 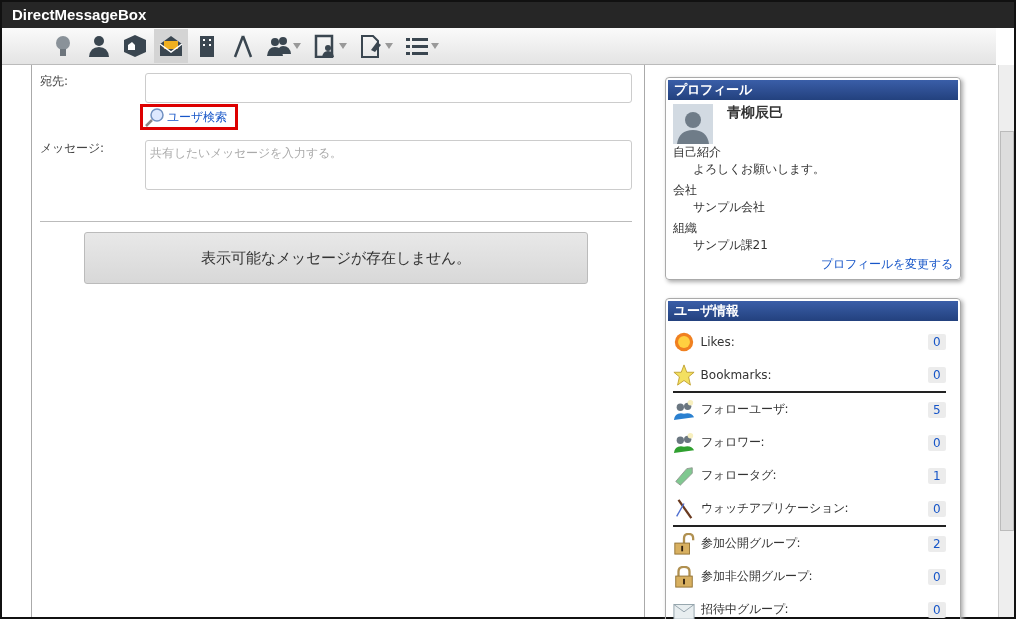 I want to click on profile-name: 青柳辰巳, so click(x=754, y=113).